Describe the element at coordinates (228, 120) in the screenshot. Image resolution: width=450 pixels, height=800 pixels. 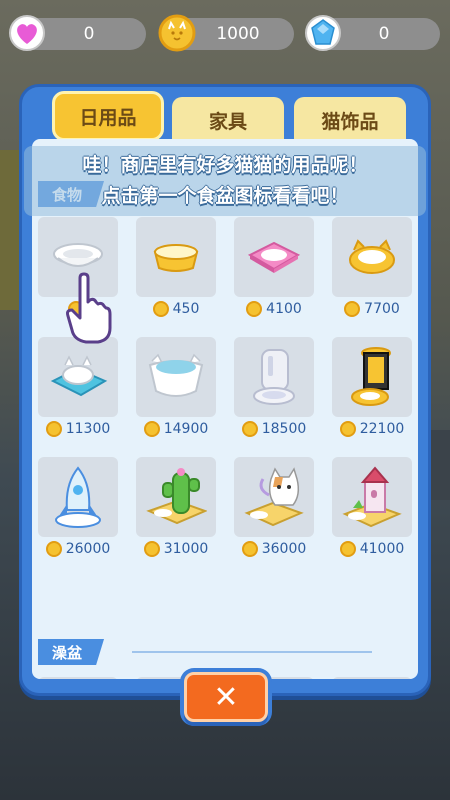
I see `tab-furniture: 家具` at that location.